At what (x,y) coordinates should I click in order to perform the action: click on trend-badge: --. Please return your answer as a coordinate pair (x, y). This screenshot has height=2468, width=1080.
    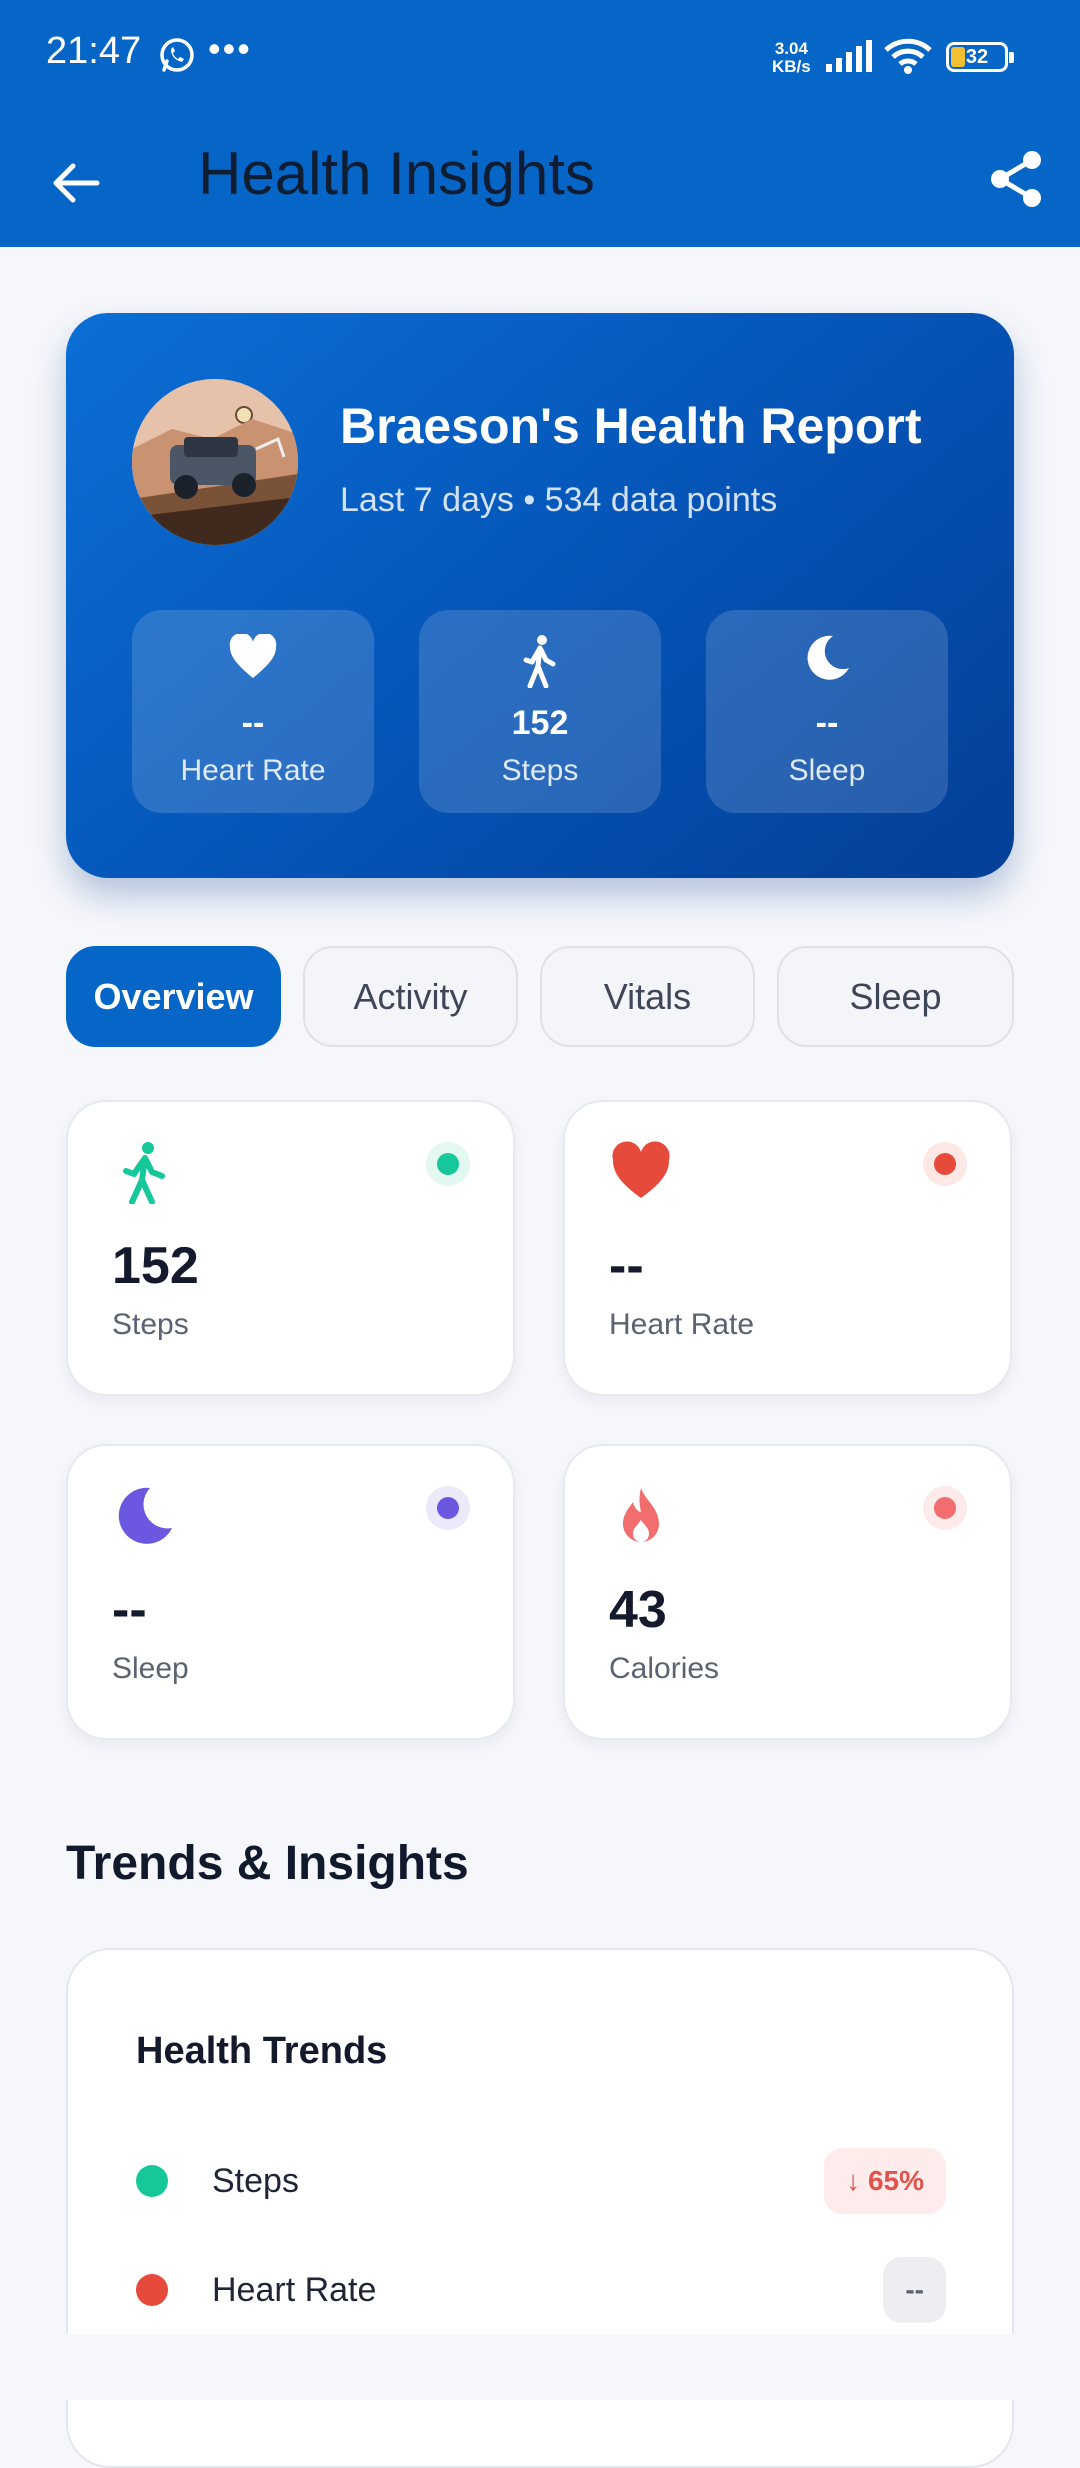
    Looking at the image, I should click on (914, 2290).